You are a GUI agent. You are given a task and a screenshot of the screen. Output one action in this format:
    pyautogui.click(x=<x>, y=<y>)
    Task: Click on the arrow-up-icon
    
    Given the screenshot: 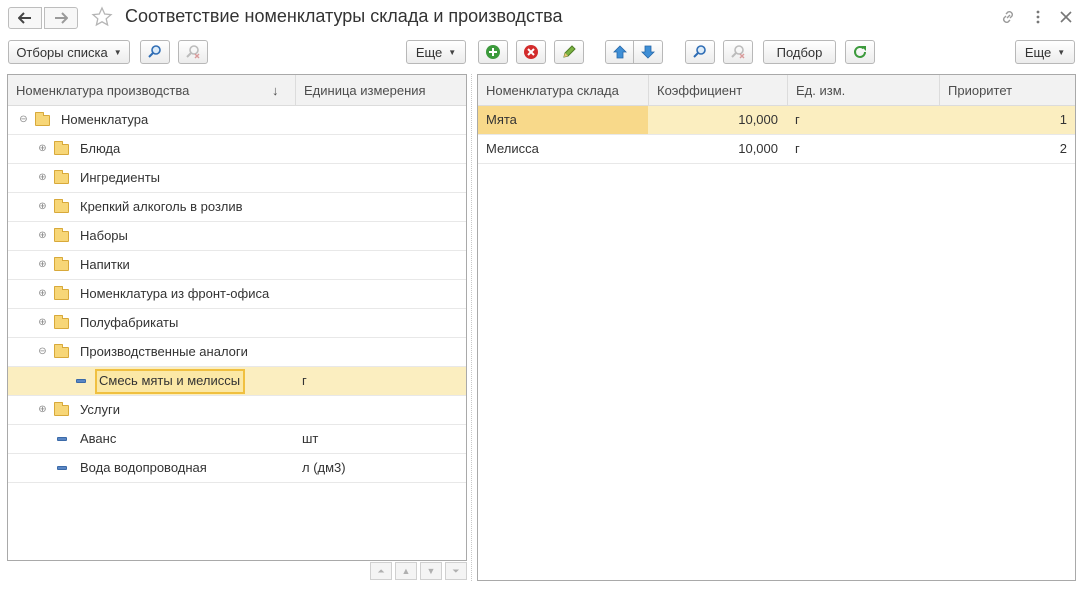 What is the action you would take?
    pyautogui.click(x=619, y=52)
    